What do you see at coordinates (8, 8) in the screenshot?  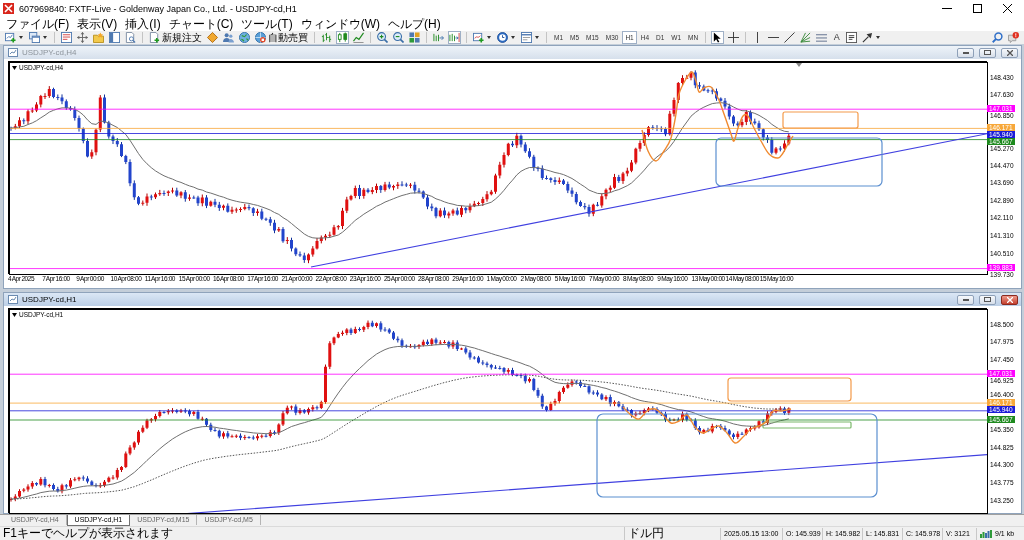 I see `app-logo-icon` at bounding box center [8, 8].